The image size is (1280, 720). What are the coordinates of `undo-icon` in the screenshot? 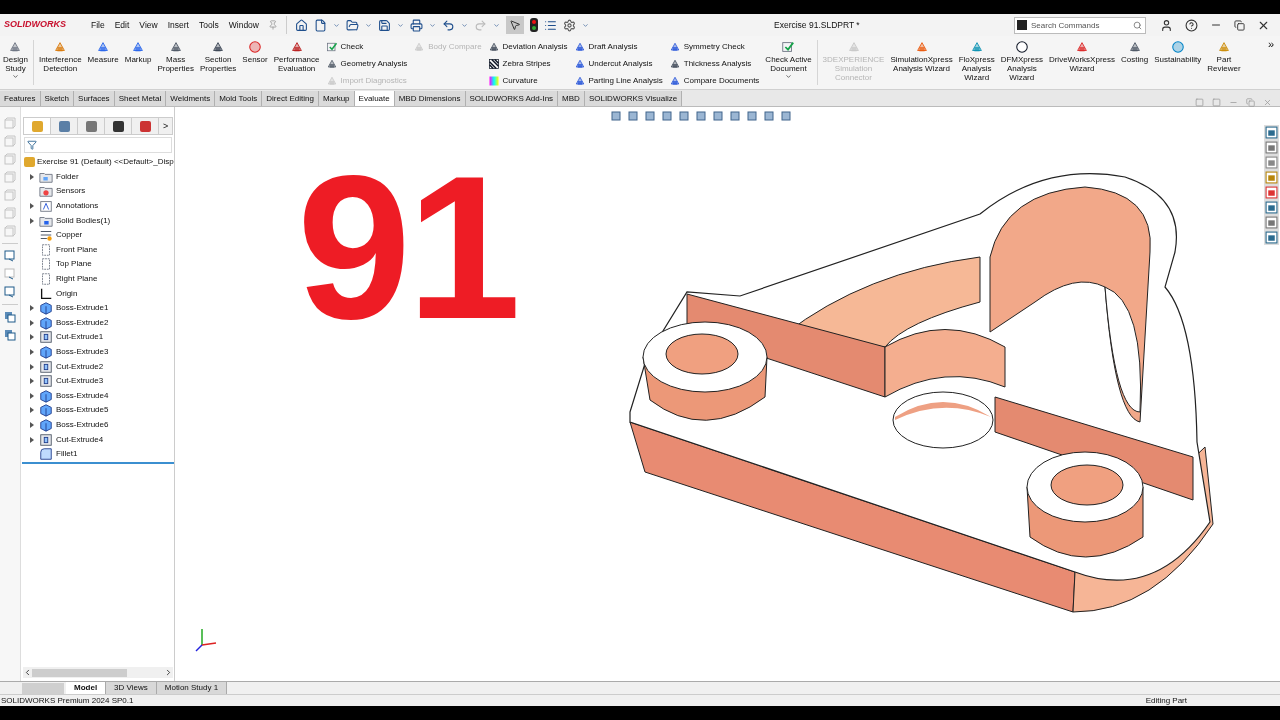 It's located at (448, 25).